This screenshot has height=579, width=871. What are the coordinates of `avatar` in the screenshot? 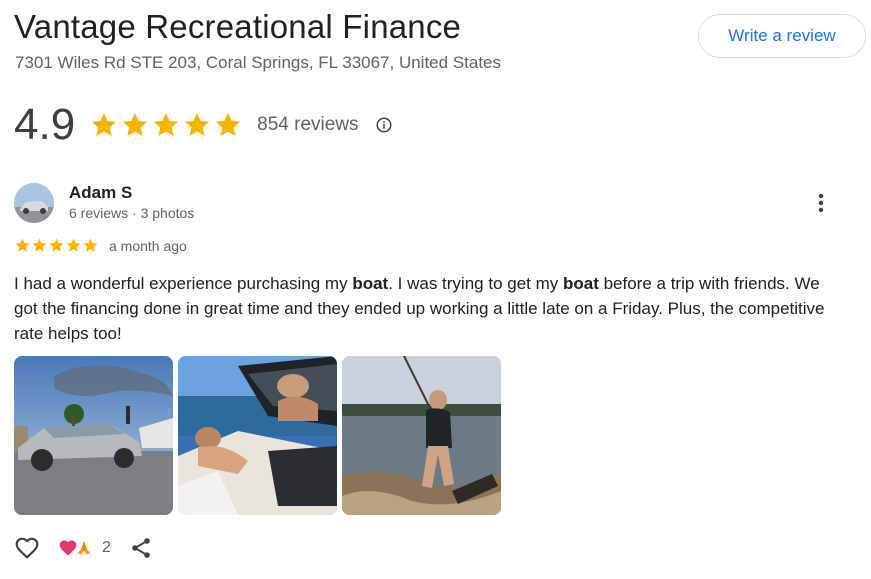 It's located at (34, 203).